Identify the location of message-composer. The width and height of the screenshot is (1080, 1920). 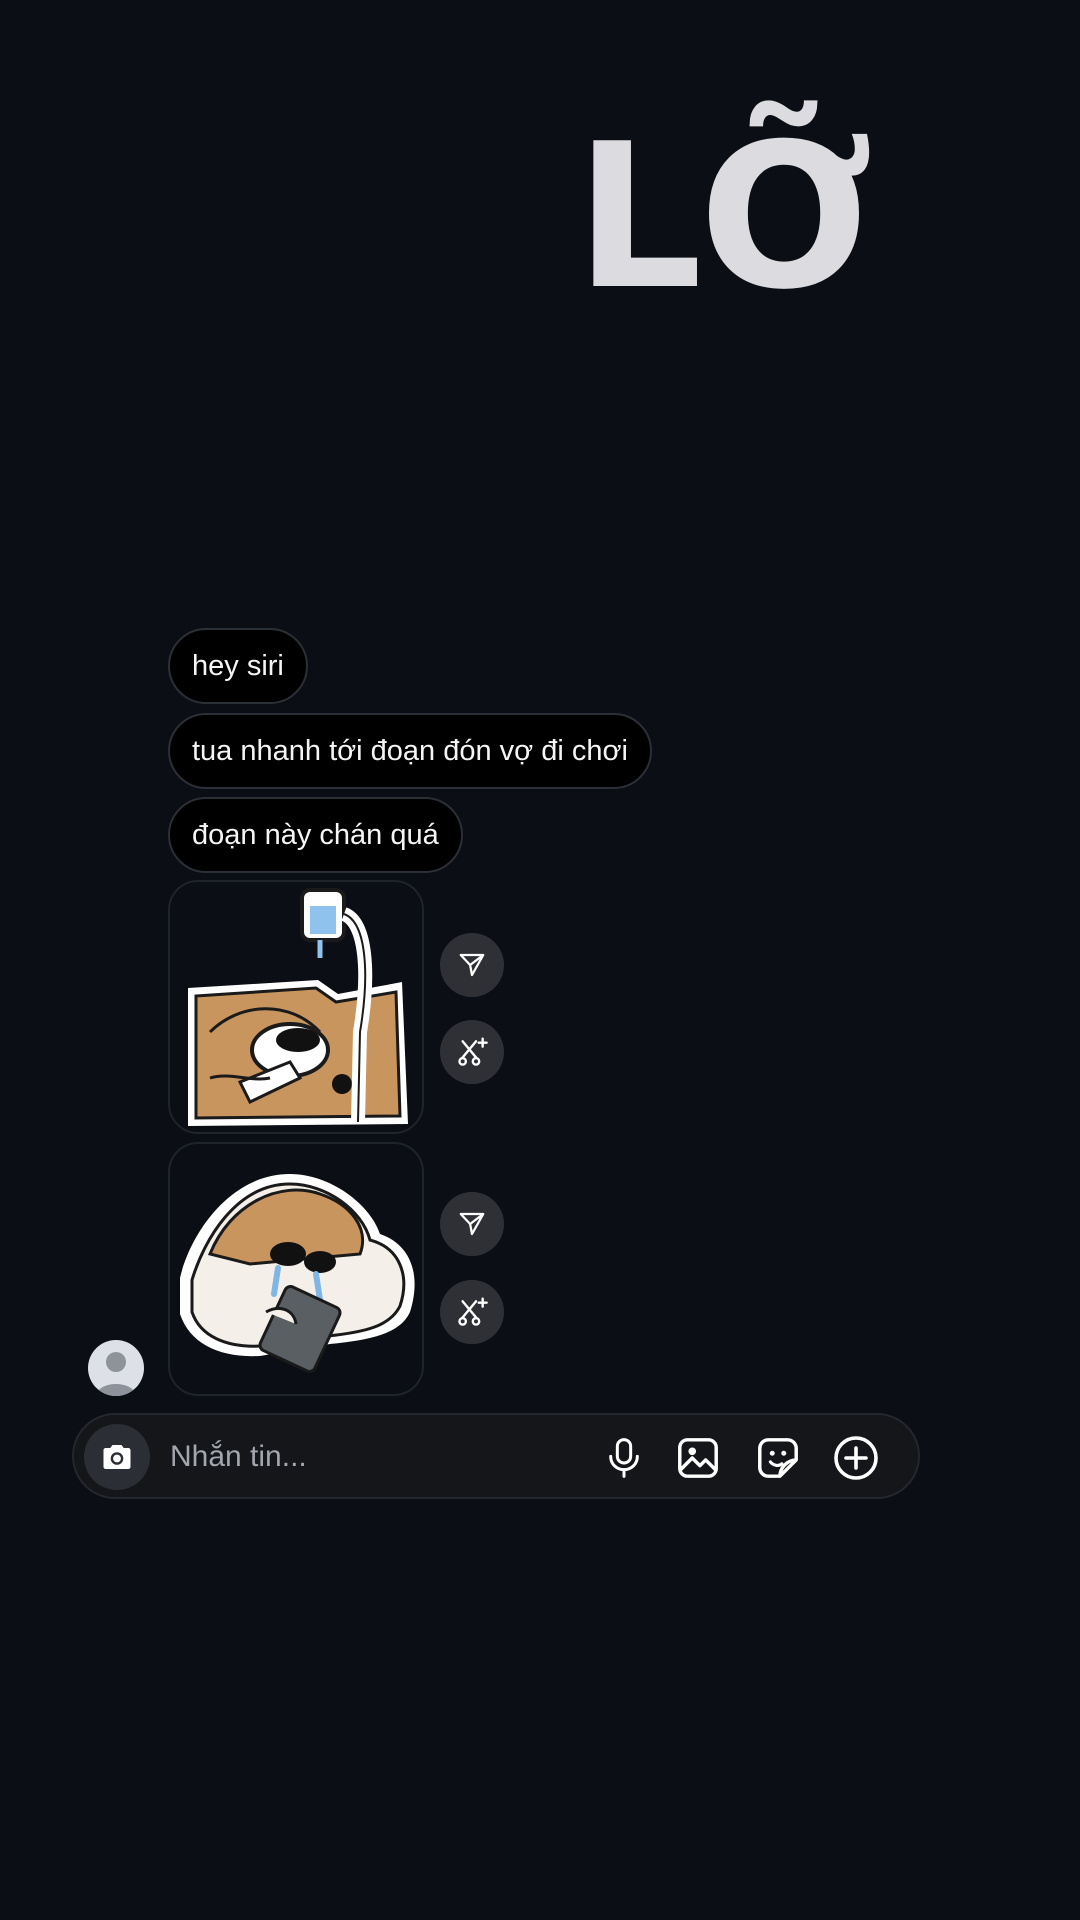
(496, 1456).